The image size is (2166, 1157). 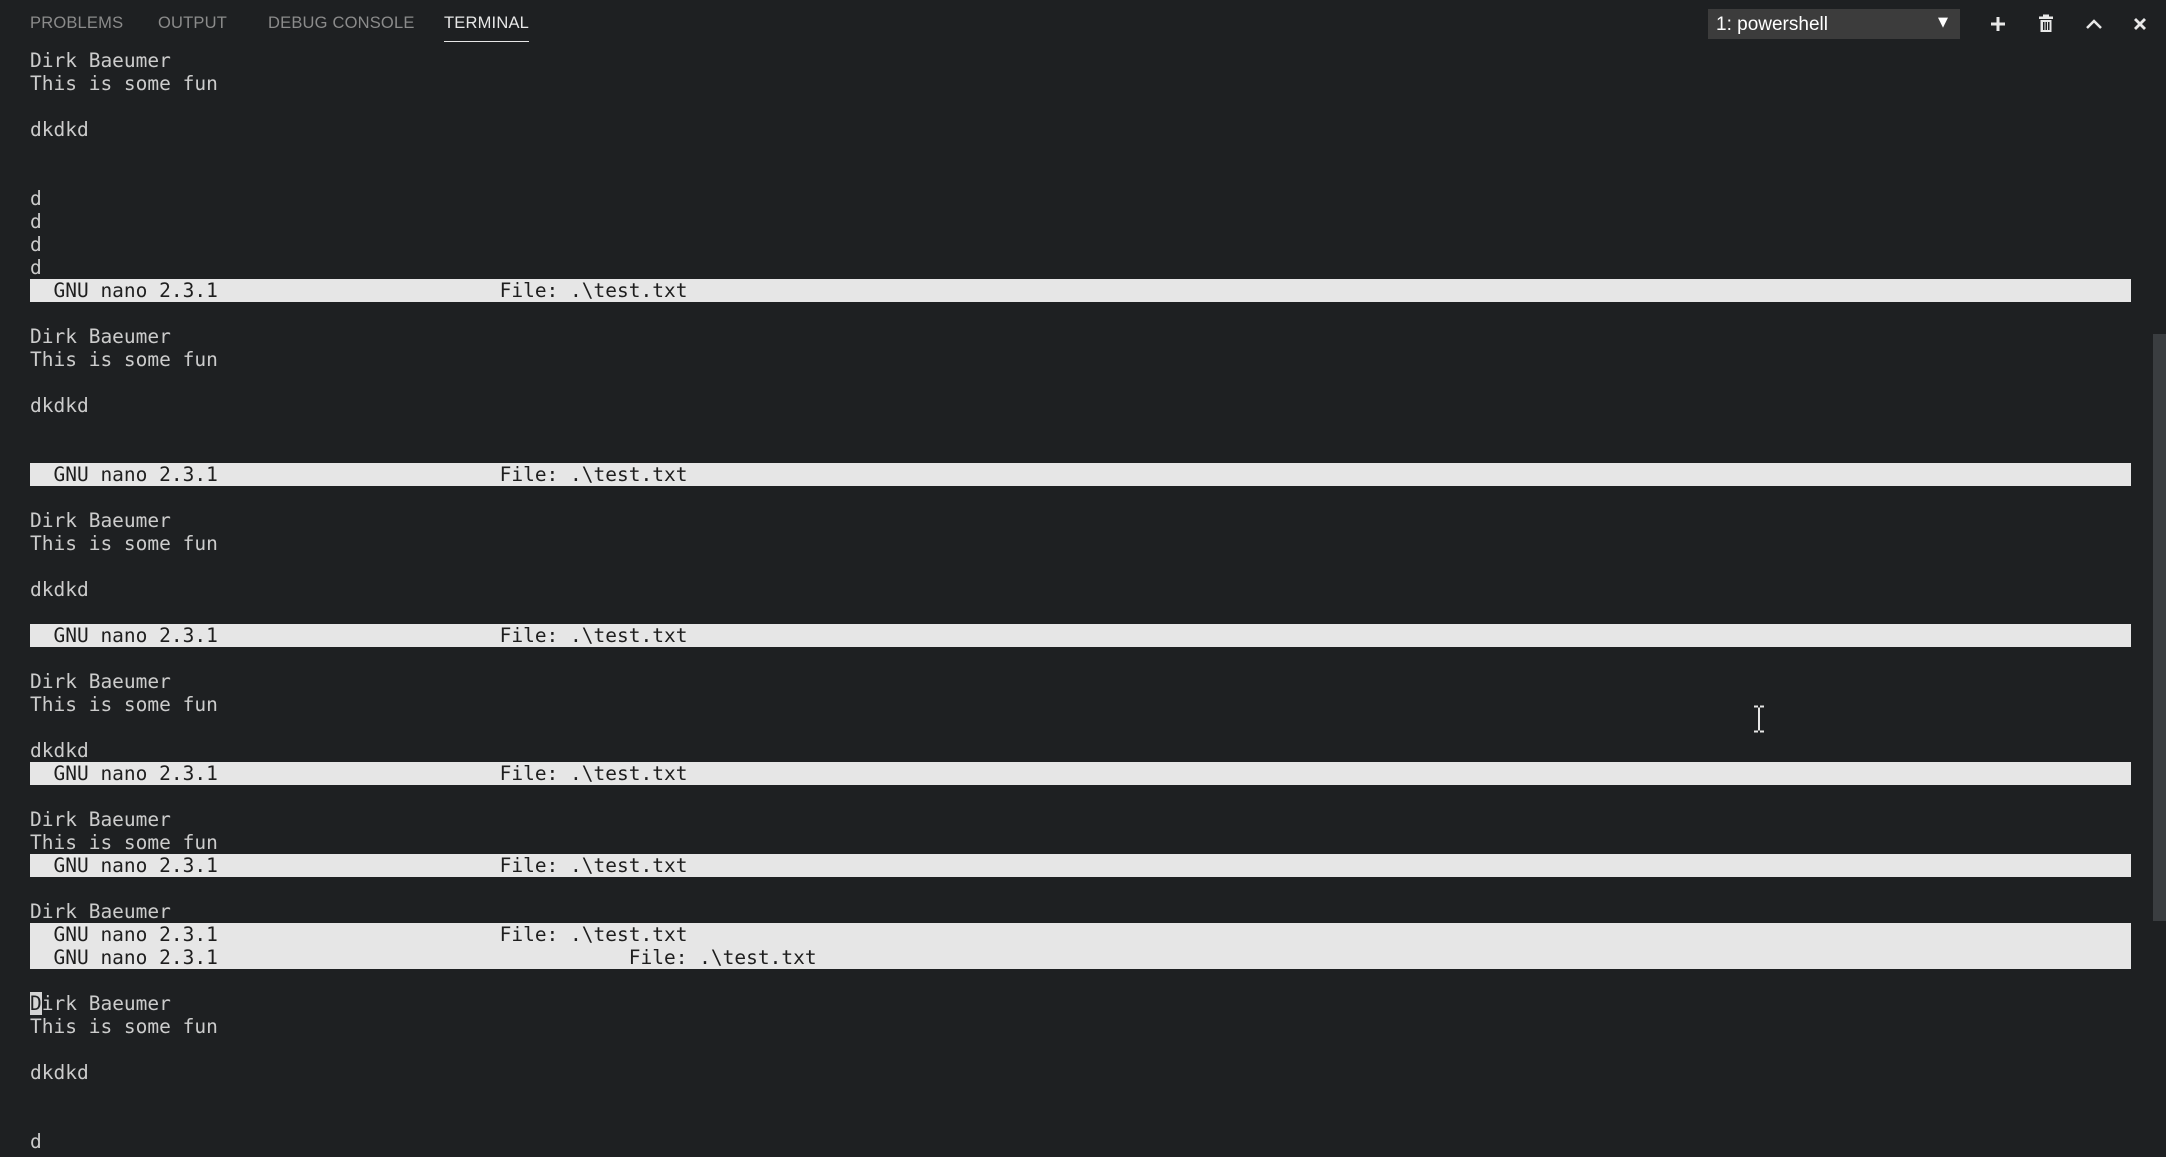 I want to click on trash-icon, so click(x=2046, y=23).